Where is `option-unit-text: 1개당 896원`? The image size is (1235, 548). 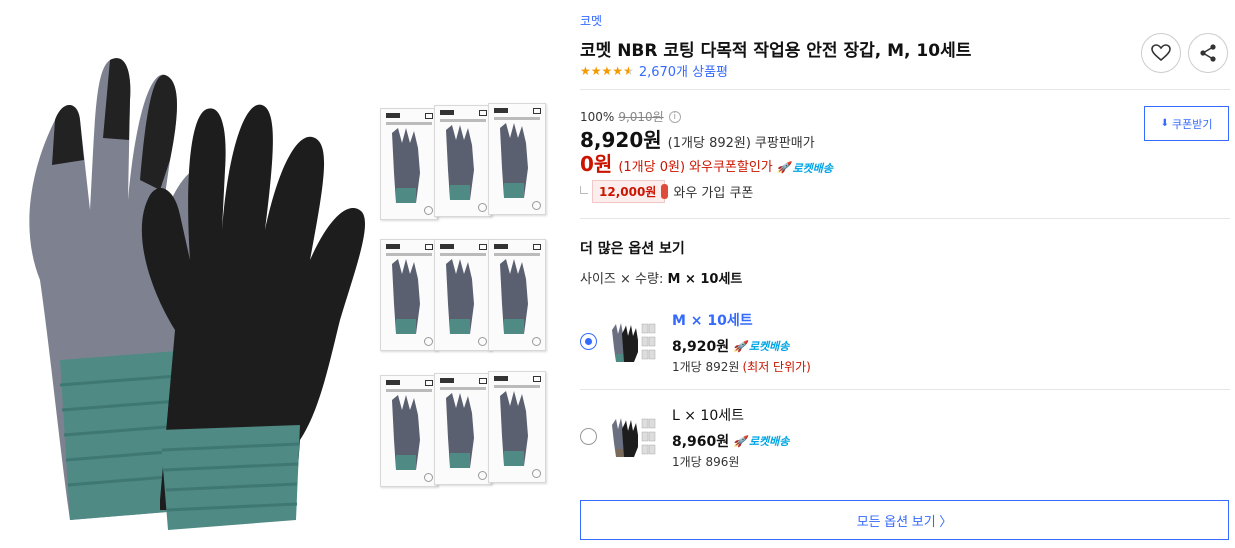 option-unit-text: 1개당 896원 is located at coordinates (706, 462).